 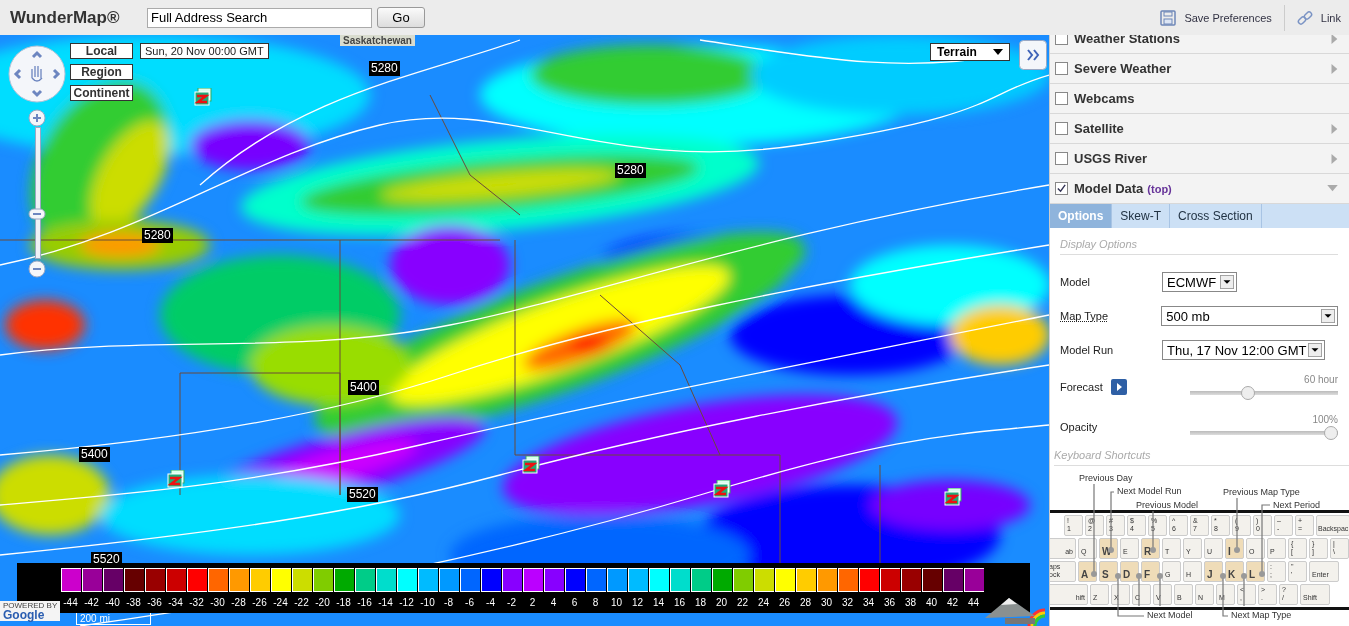 What do you see at coordinates (204, 51) in the screenshot?
I see `map-date-label: Sun, 20 Nov 00:00 GMT` at bounding box center [204, 51].